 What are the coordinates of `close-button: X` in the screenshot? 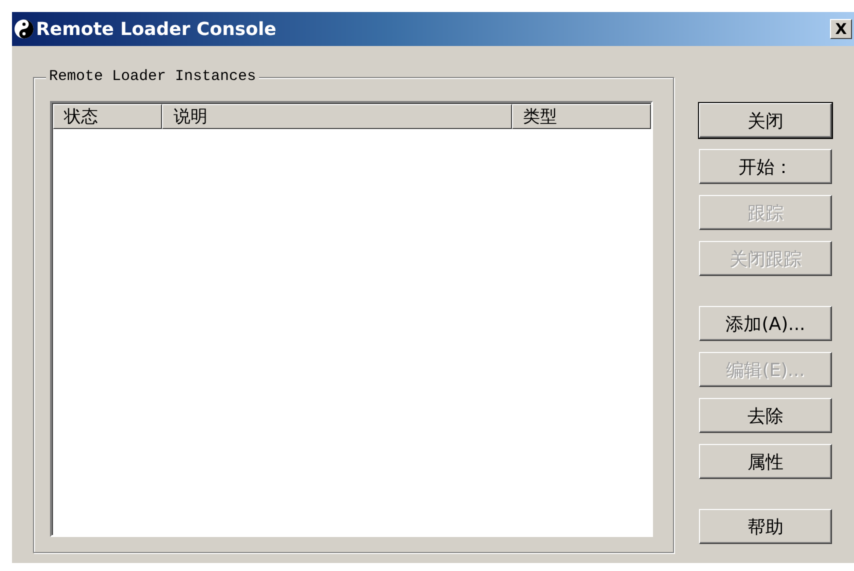 It's located at (841, 29).